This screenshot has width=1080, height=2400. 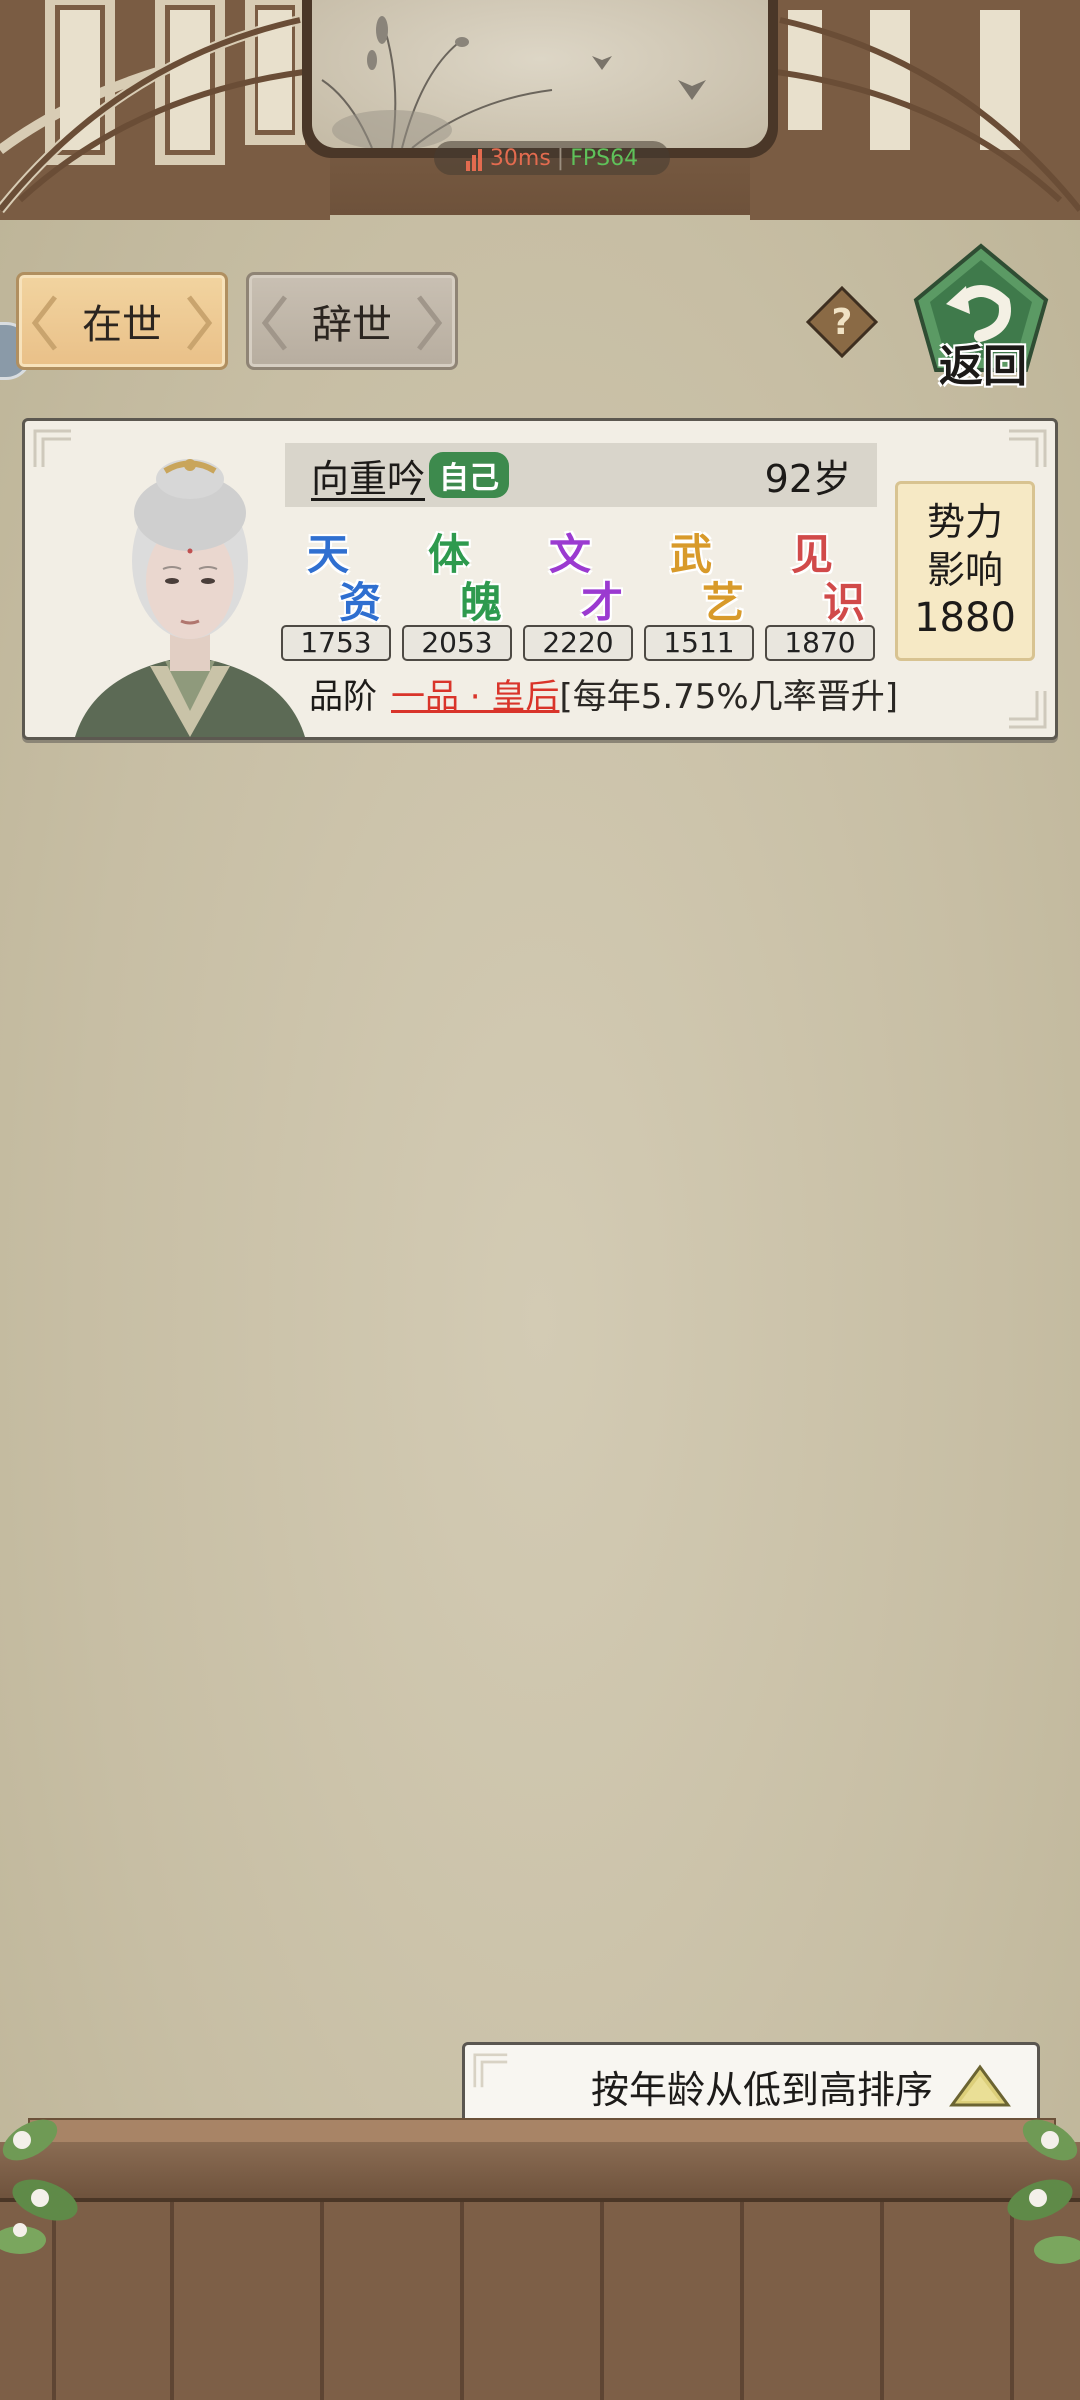 I want to click on question-icon: ?, so click(x=842, y=322).